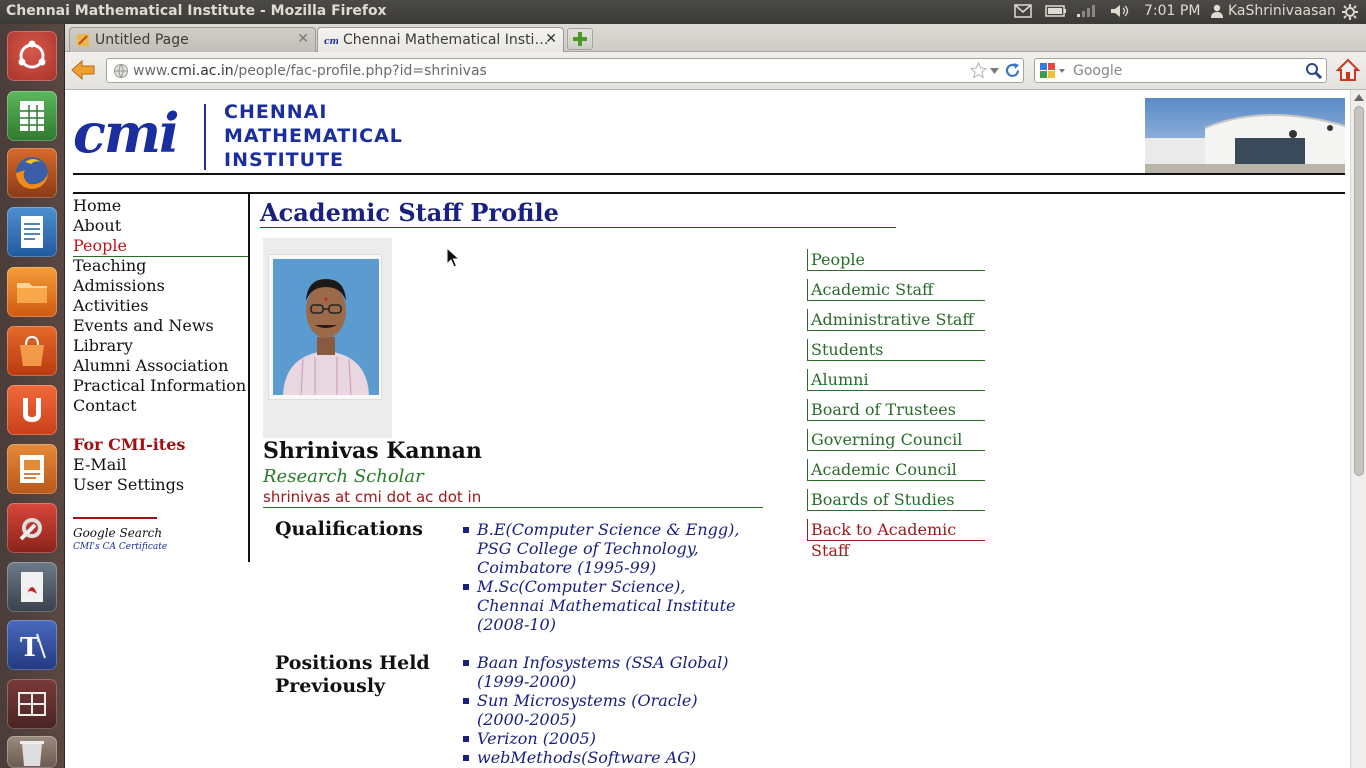 The width and height of the screenshot is (1366, 768). I want to click on person-email: shrinivas at cmi dot ac dot in, so click(372, 497).